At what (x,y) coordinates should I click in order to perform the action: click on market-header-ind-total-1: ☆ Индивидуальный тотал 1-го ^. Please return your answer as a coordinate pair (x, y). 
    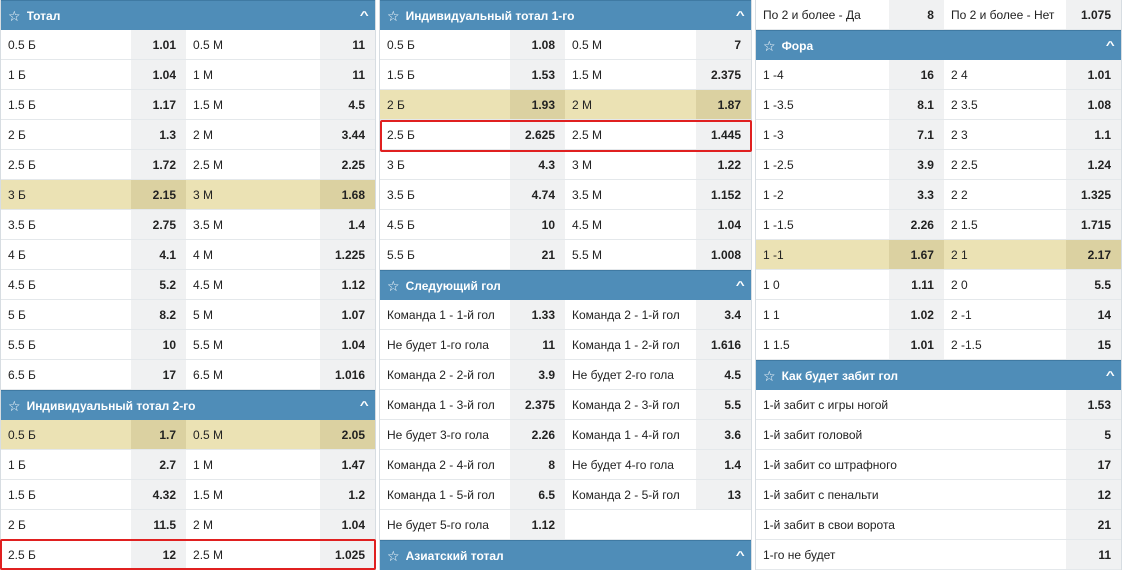
    Looking at the image, I should click on (565, 15).